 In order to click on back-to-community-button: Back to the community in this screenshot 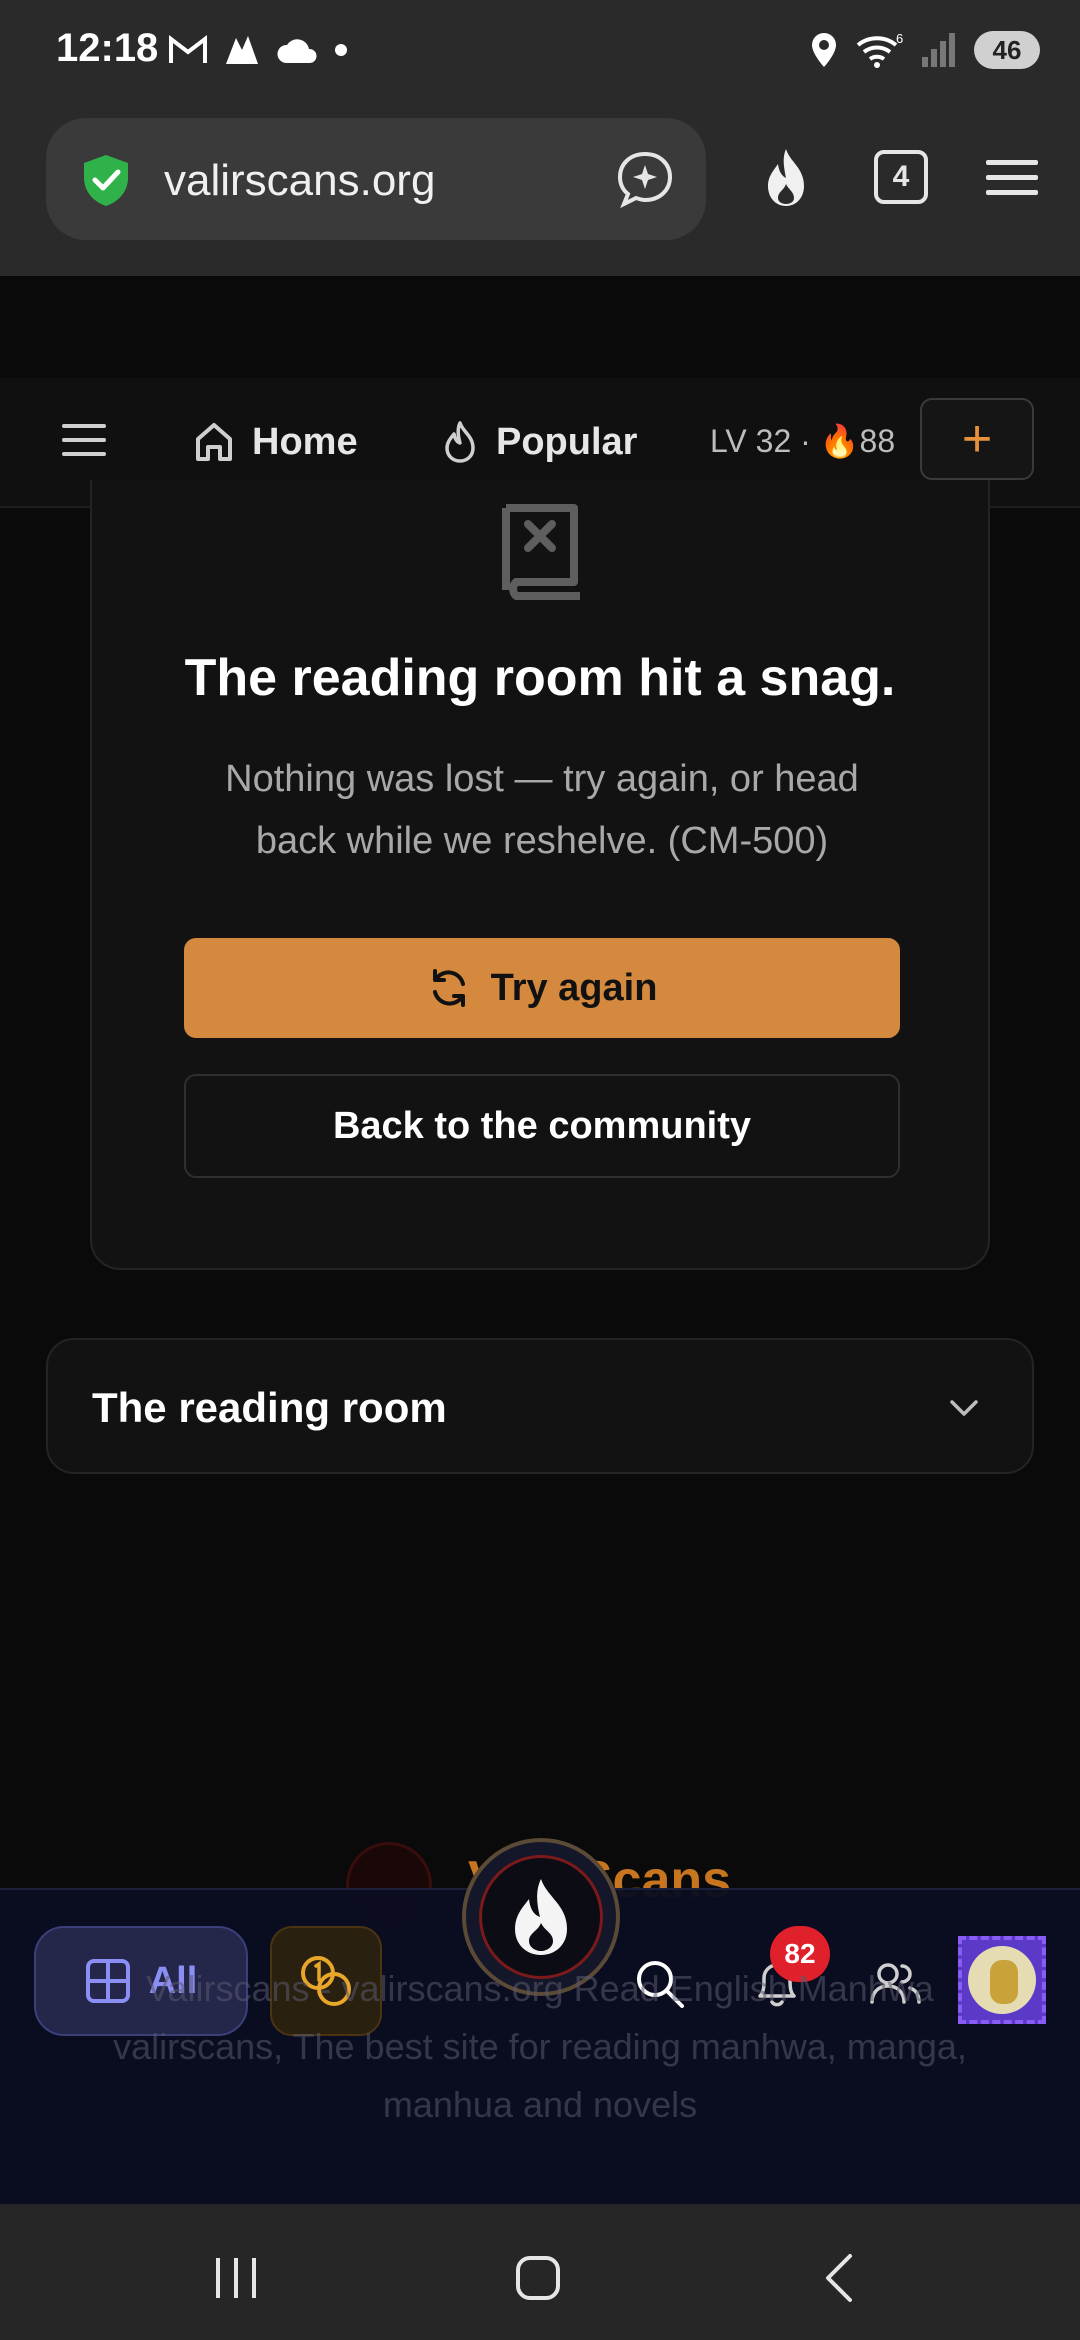, I will do `click(542, 1126)`.